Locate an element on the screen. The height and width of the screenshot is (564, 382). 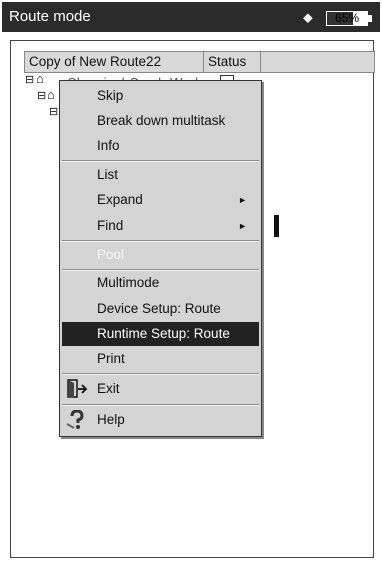
menu-item-label: Print is located at coordinates (111, 358).